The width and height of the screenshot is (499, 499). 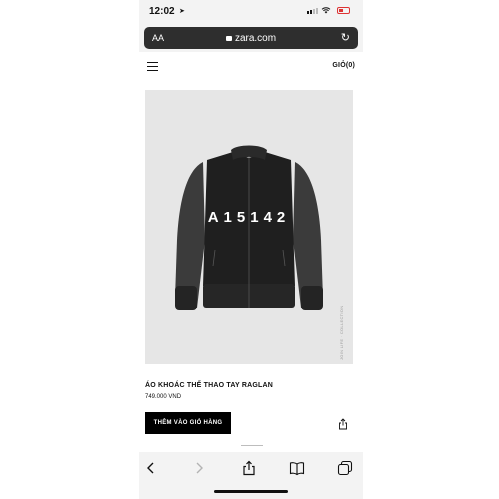 I want to click on lock-icon, so click(x=228, y=38).